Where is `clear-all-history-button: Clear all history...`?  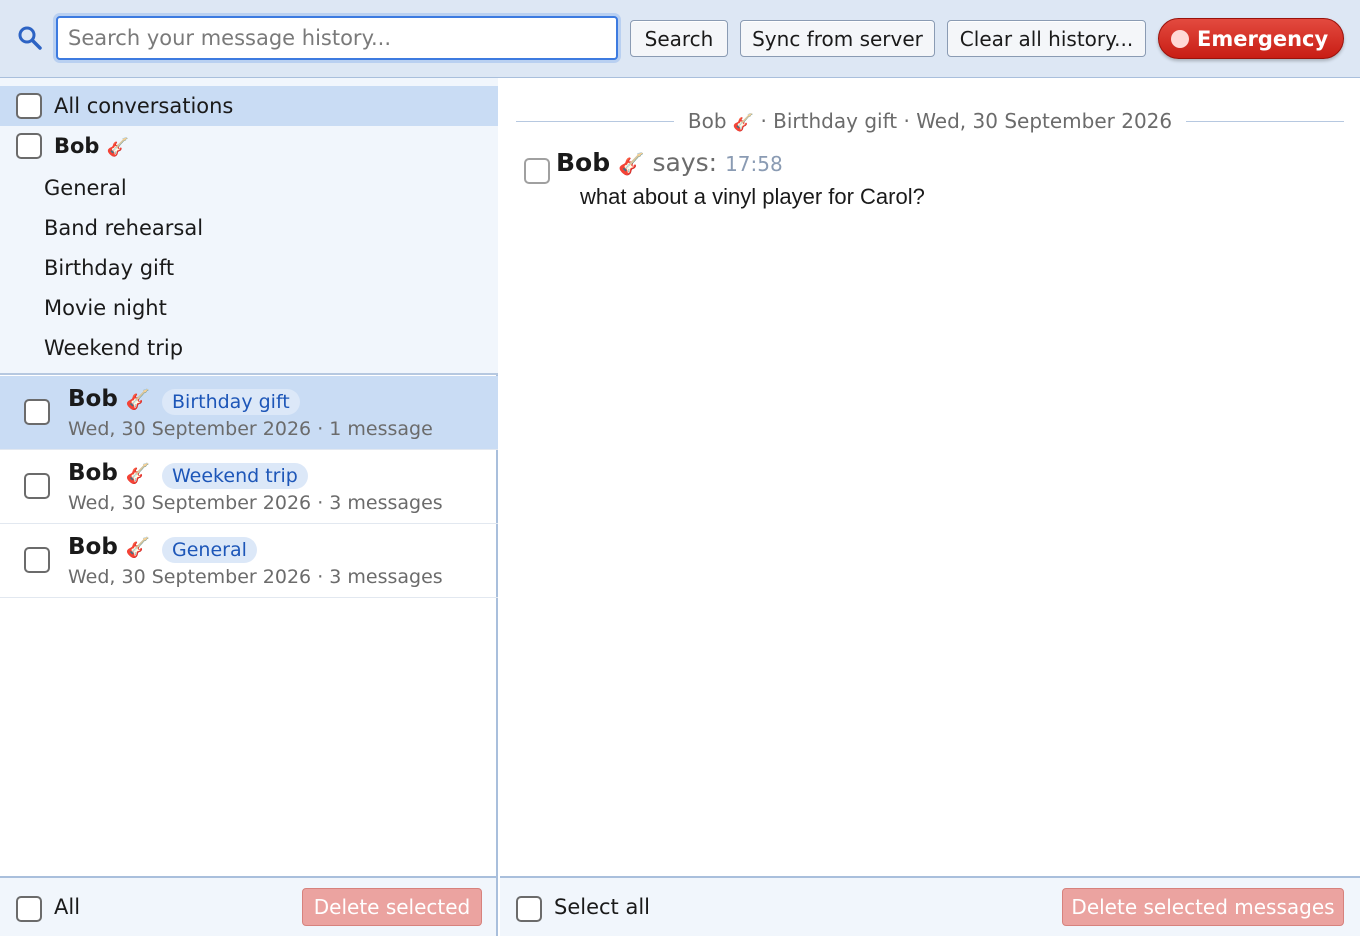 clear-all-history-button: Clear all history... is located at coordinates (1046, 38).